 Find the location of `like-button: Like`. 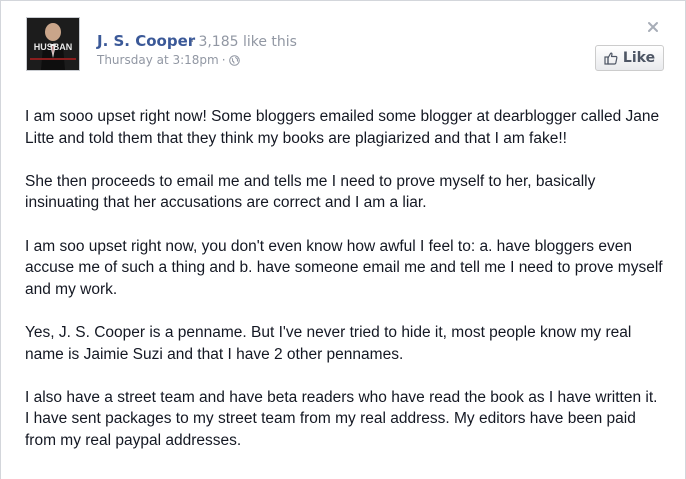

like-button: Like is located at coordinates (629, 58).